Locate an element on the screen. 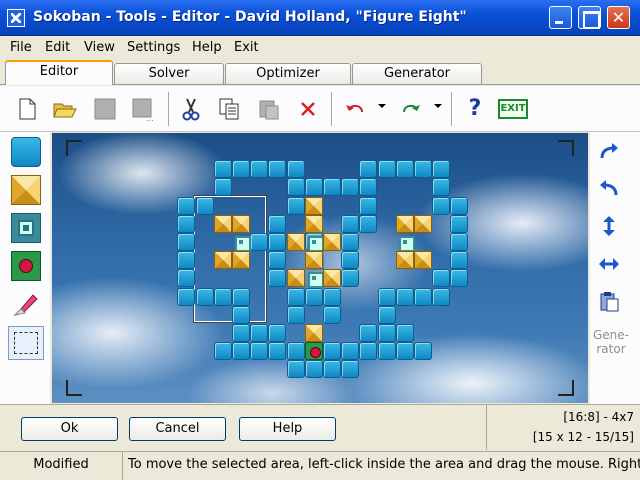  new-file-icon is located at coordinates (27, 109).